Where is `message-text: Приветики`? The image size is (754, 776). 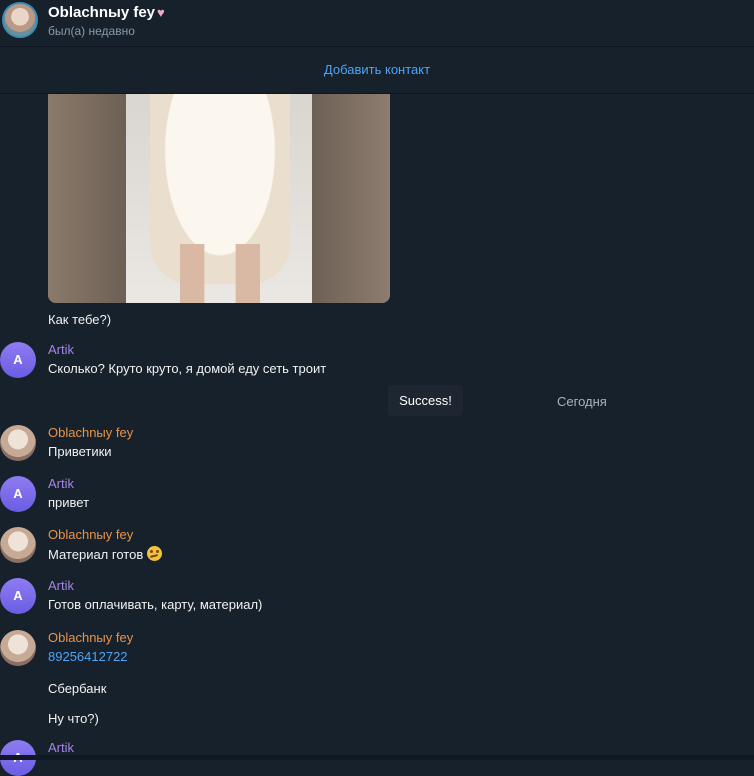 message-text: Приветики is located at coordinates (80, 451).